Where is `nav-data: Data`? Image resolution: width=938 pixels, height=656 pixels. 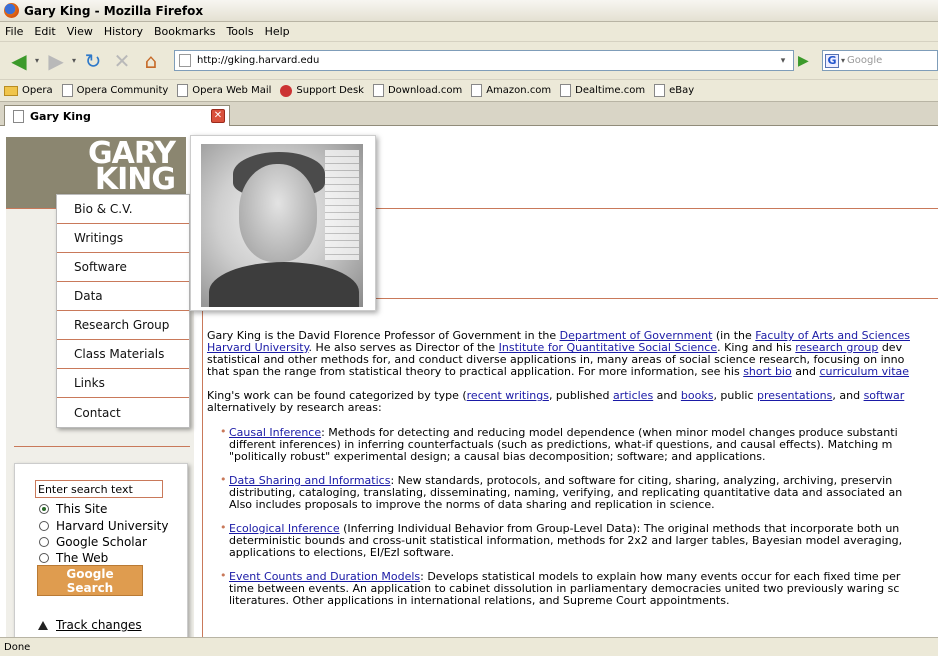 nav-data: Data is located at coordinates (123, 296).